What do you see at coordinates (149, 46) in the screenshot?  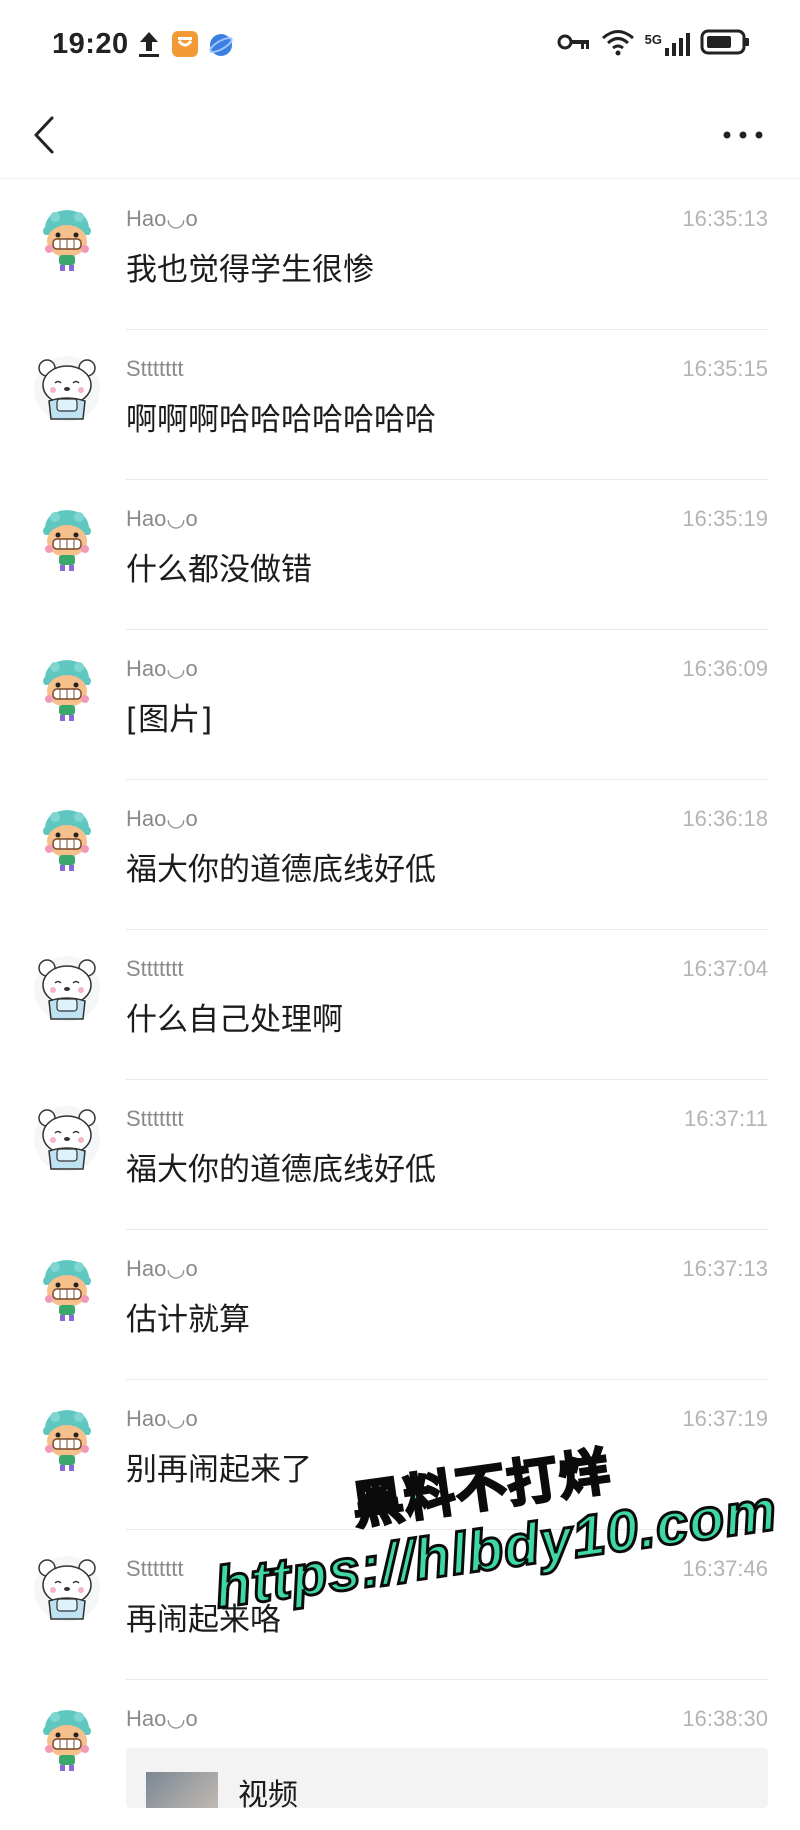 I see `upload-icon` at bounding box center [149, 46].